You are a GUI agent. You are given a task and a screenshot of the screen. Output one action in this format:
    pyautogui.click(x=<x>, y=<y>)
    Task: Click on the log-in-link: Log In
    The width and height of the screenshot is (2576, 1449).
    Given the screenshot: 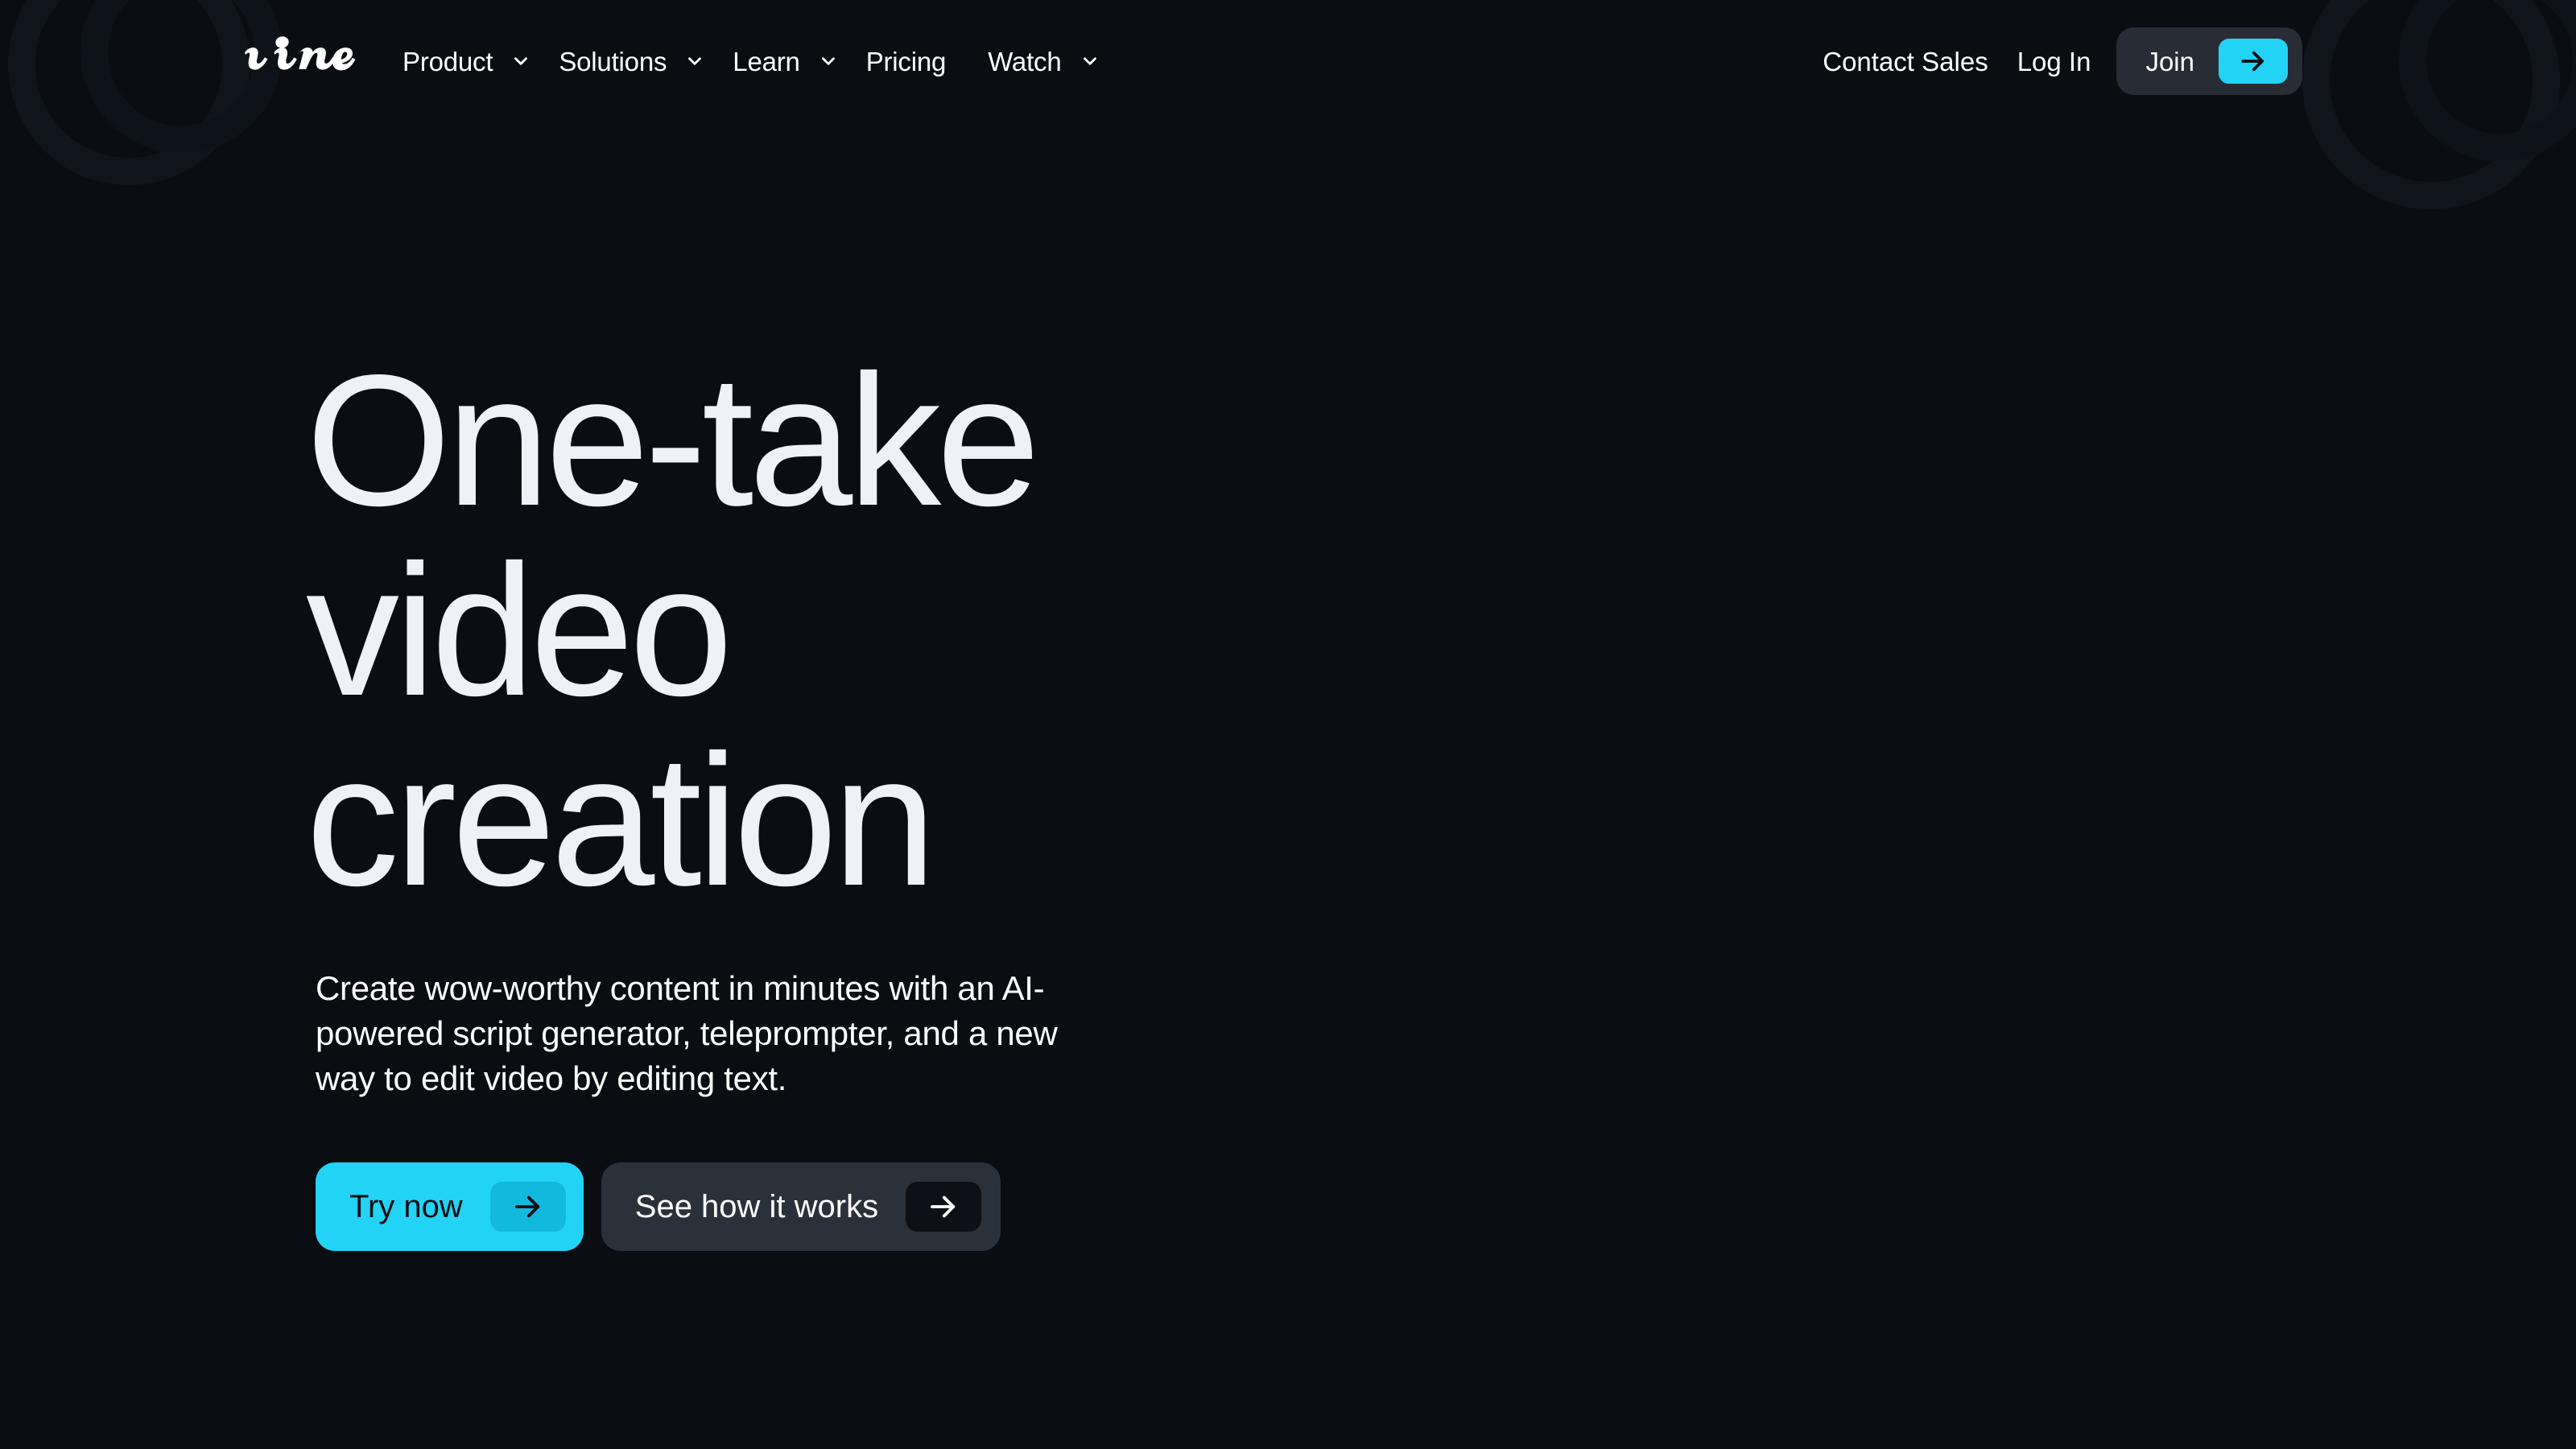 What is the action you would take?
    pyautogui.click(x=2054, y=61)
    